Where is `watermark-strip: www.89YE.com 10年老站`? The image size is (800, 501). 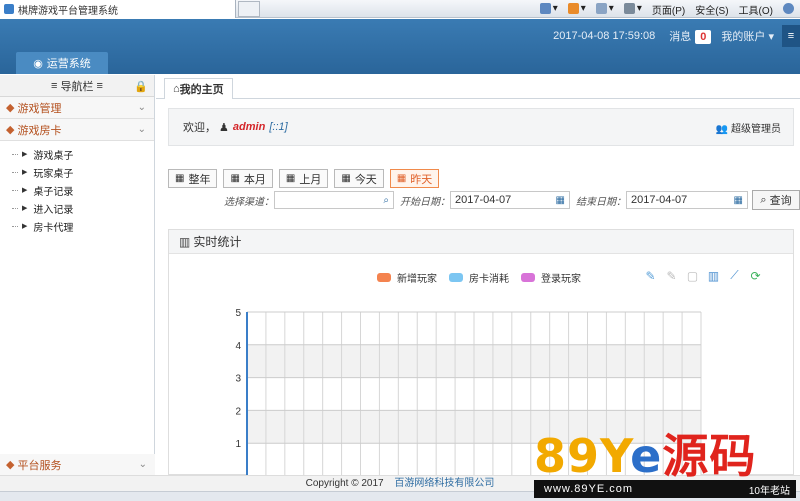 watermark-strip: www.89YE.com 10年老站 is located at coordinates (665, 489).